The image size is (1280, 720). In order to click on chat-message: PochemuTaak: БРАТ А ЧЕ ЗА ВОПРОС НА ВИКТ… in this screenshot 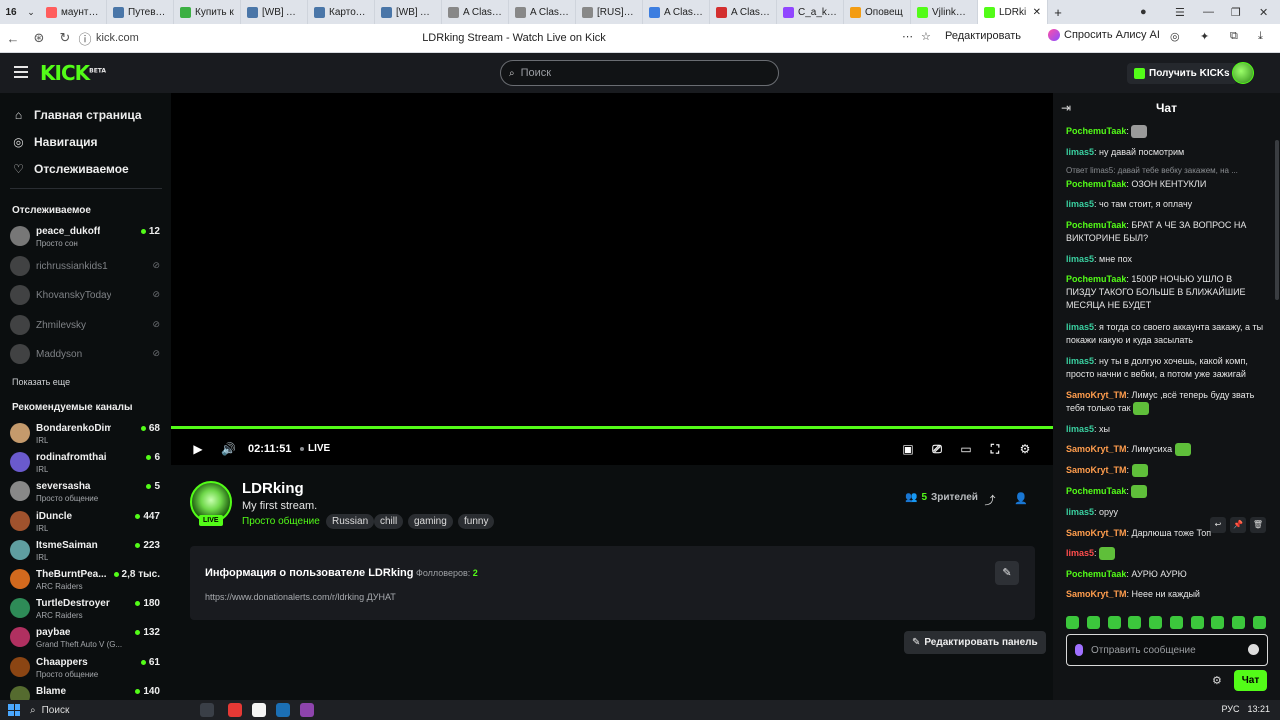, I will do `click(1165, 232)`.